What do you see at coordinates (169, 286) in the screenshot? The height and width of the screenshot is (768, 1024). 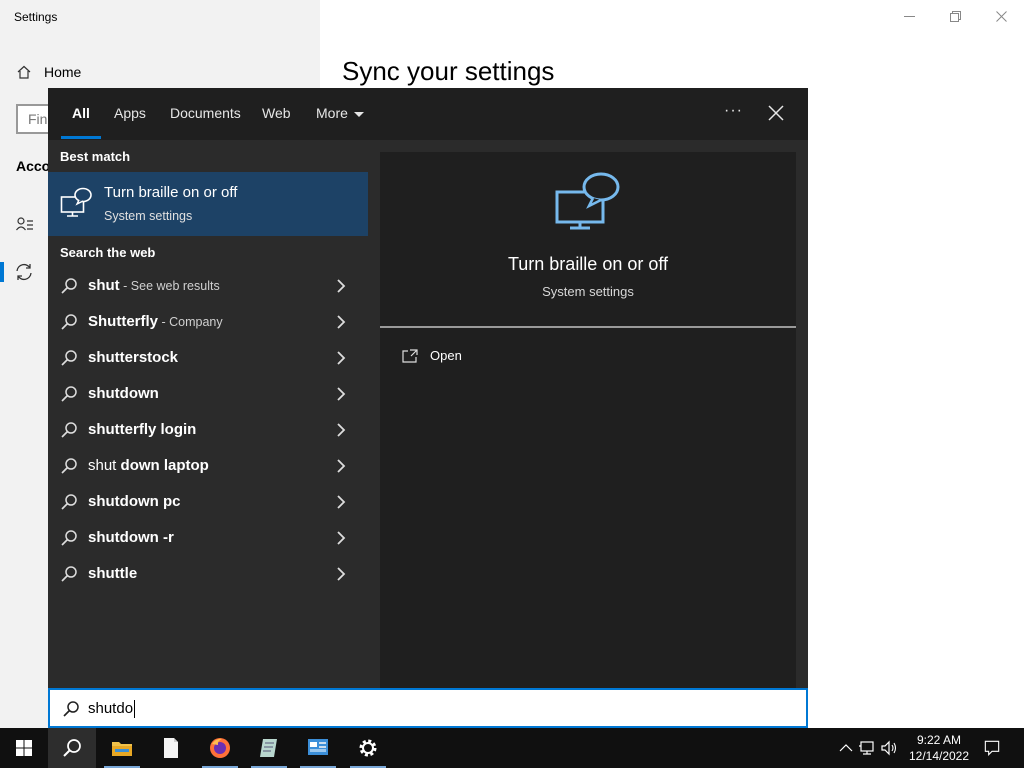 I see `result-subtext: - See web results` at bounding box center [169, 286].